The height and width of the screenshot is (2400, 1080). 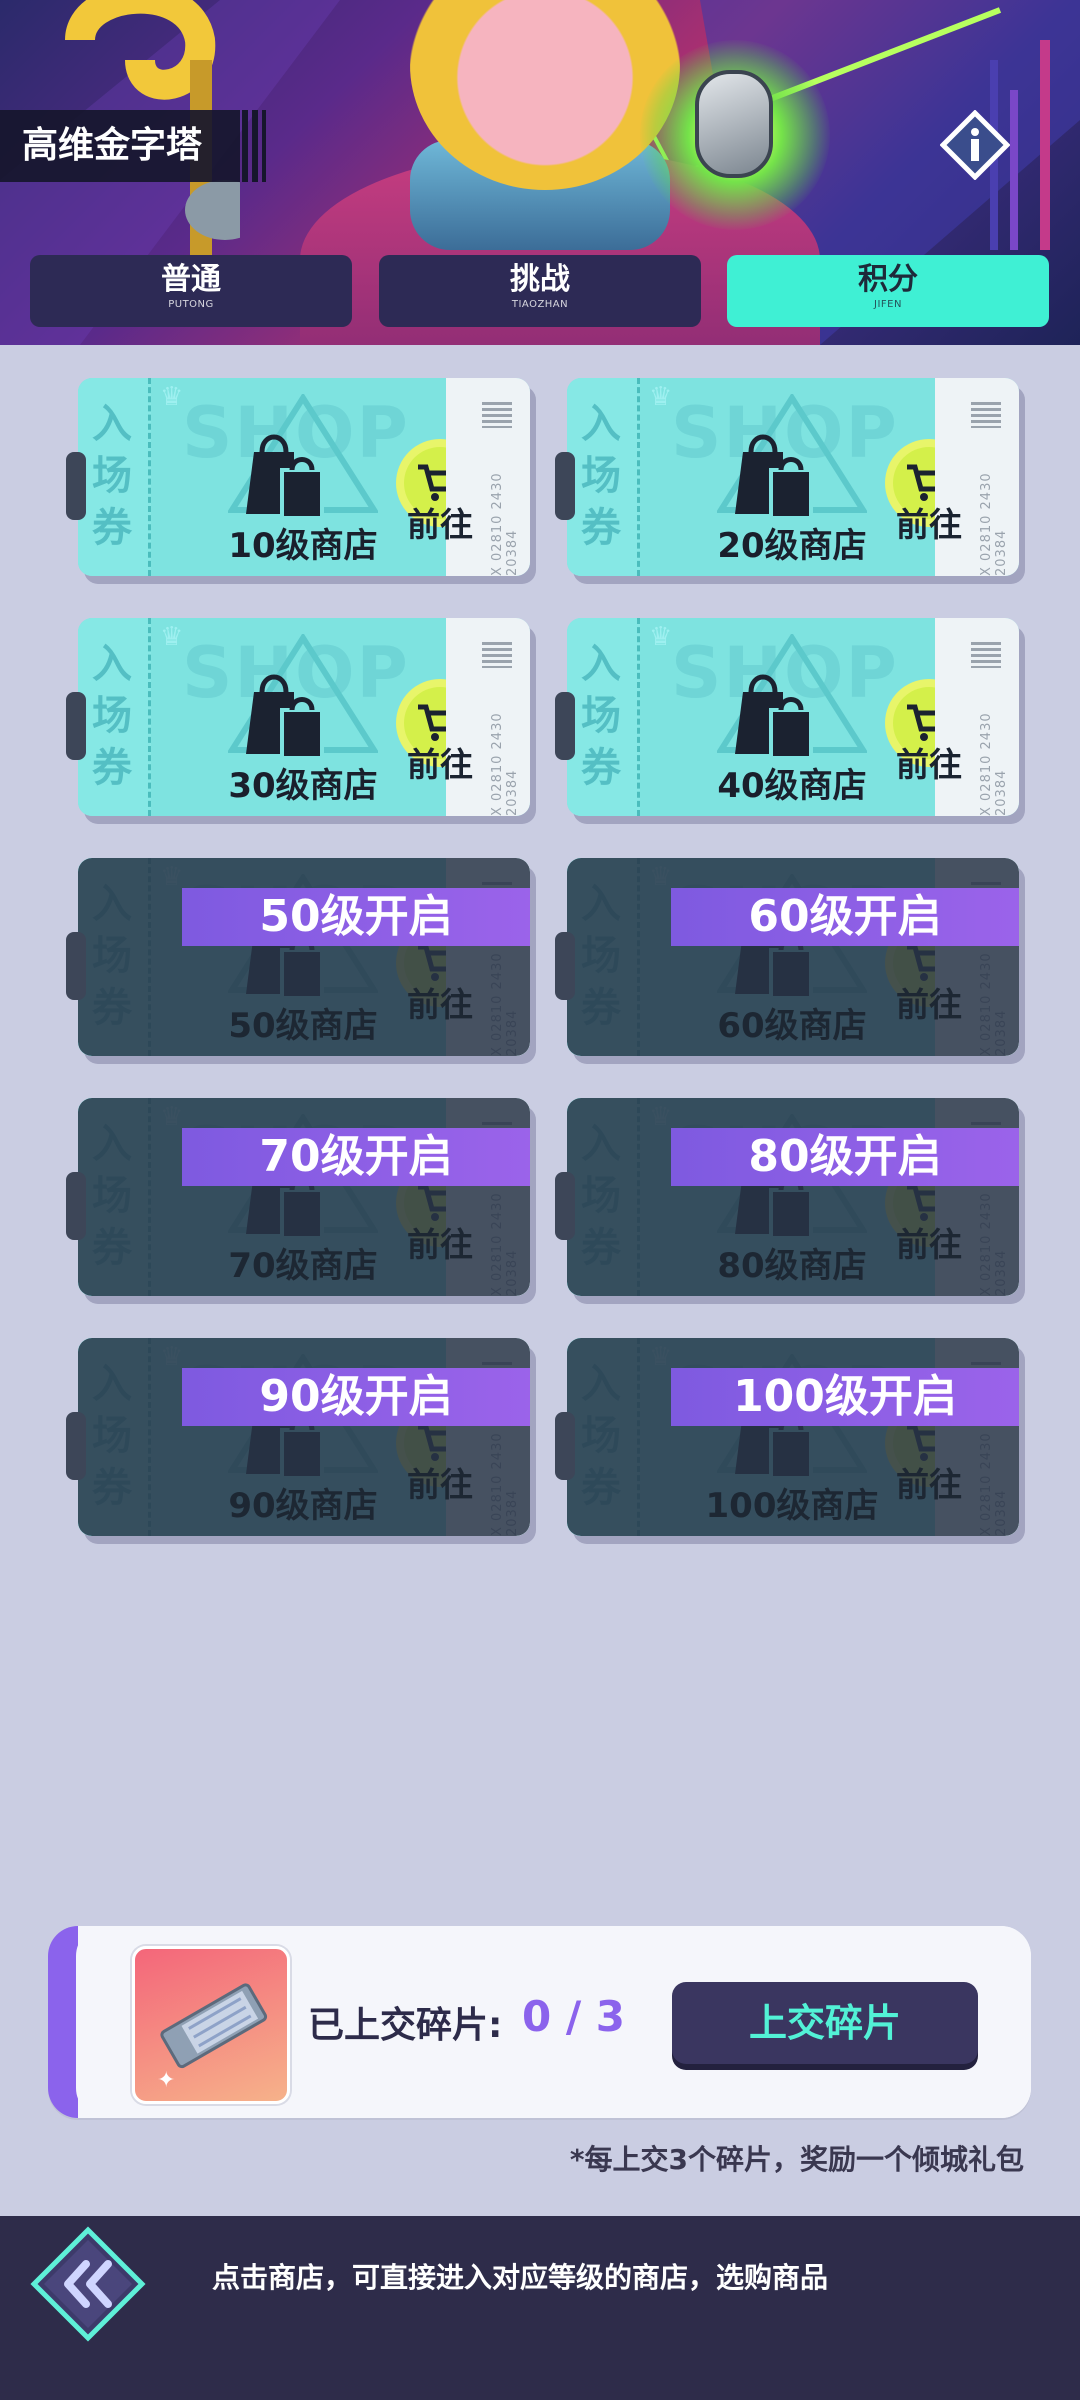 I want to click on unlock-level-banner: 80级开启, so click(x=845, y=1157).